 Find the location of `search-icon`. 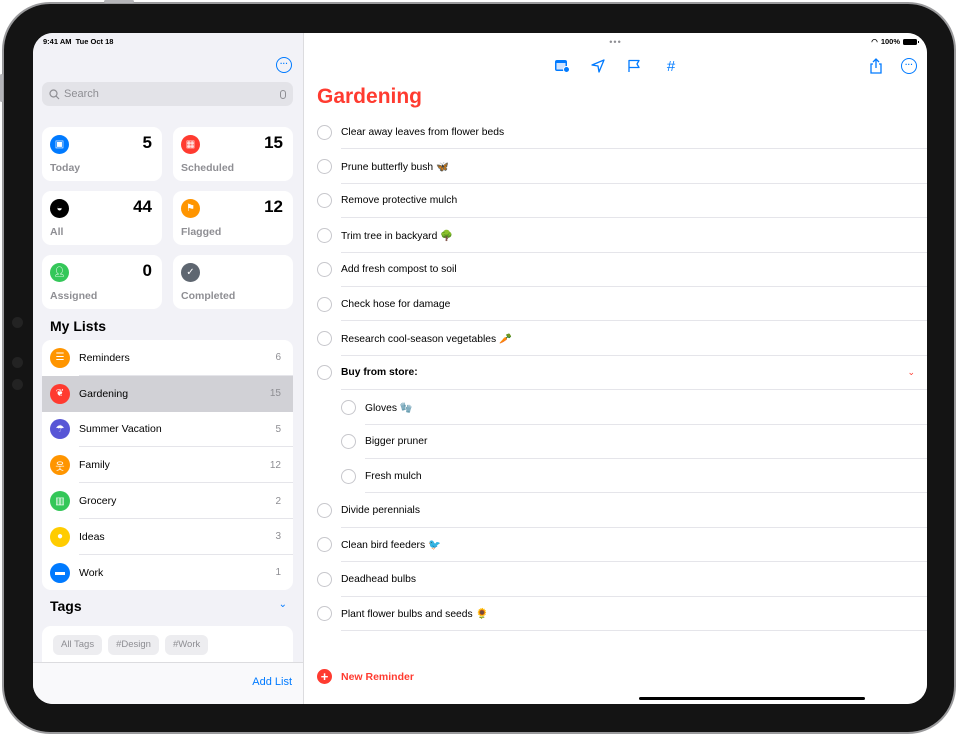

search-icon is located at coordinates (54, 93).